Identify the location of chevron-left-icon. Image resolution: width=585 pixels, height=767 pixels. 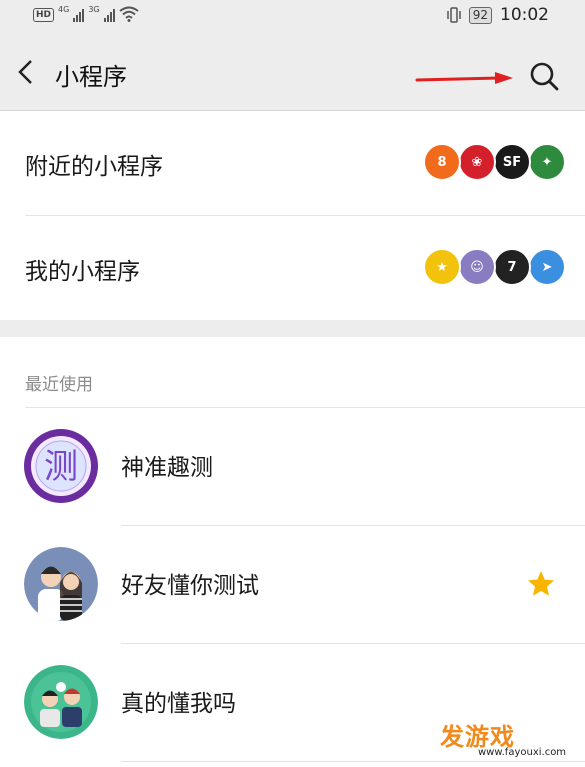
(26, 72).